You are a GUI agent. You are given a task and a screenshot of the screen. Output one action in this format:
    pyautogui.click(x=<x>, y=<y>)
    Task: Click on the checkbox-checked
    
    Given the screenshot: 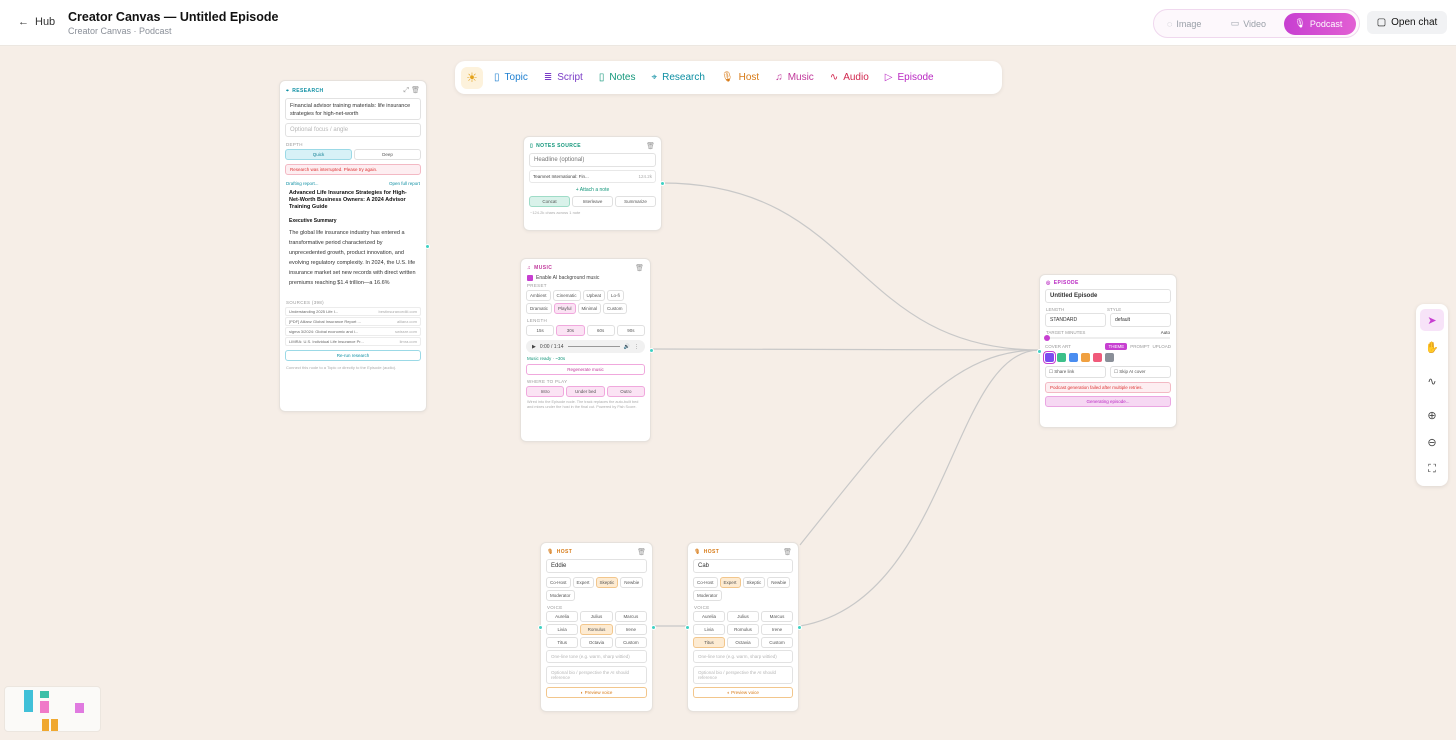 What is the action you would take?
    pyautogui.click(x=530, y=278)
    